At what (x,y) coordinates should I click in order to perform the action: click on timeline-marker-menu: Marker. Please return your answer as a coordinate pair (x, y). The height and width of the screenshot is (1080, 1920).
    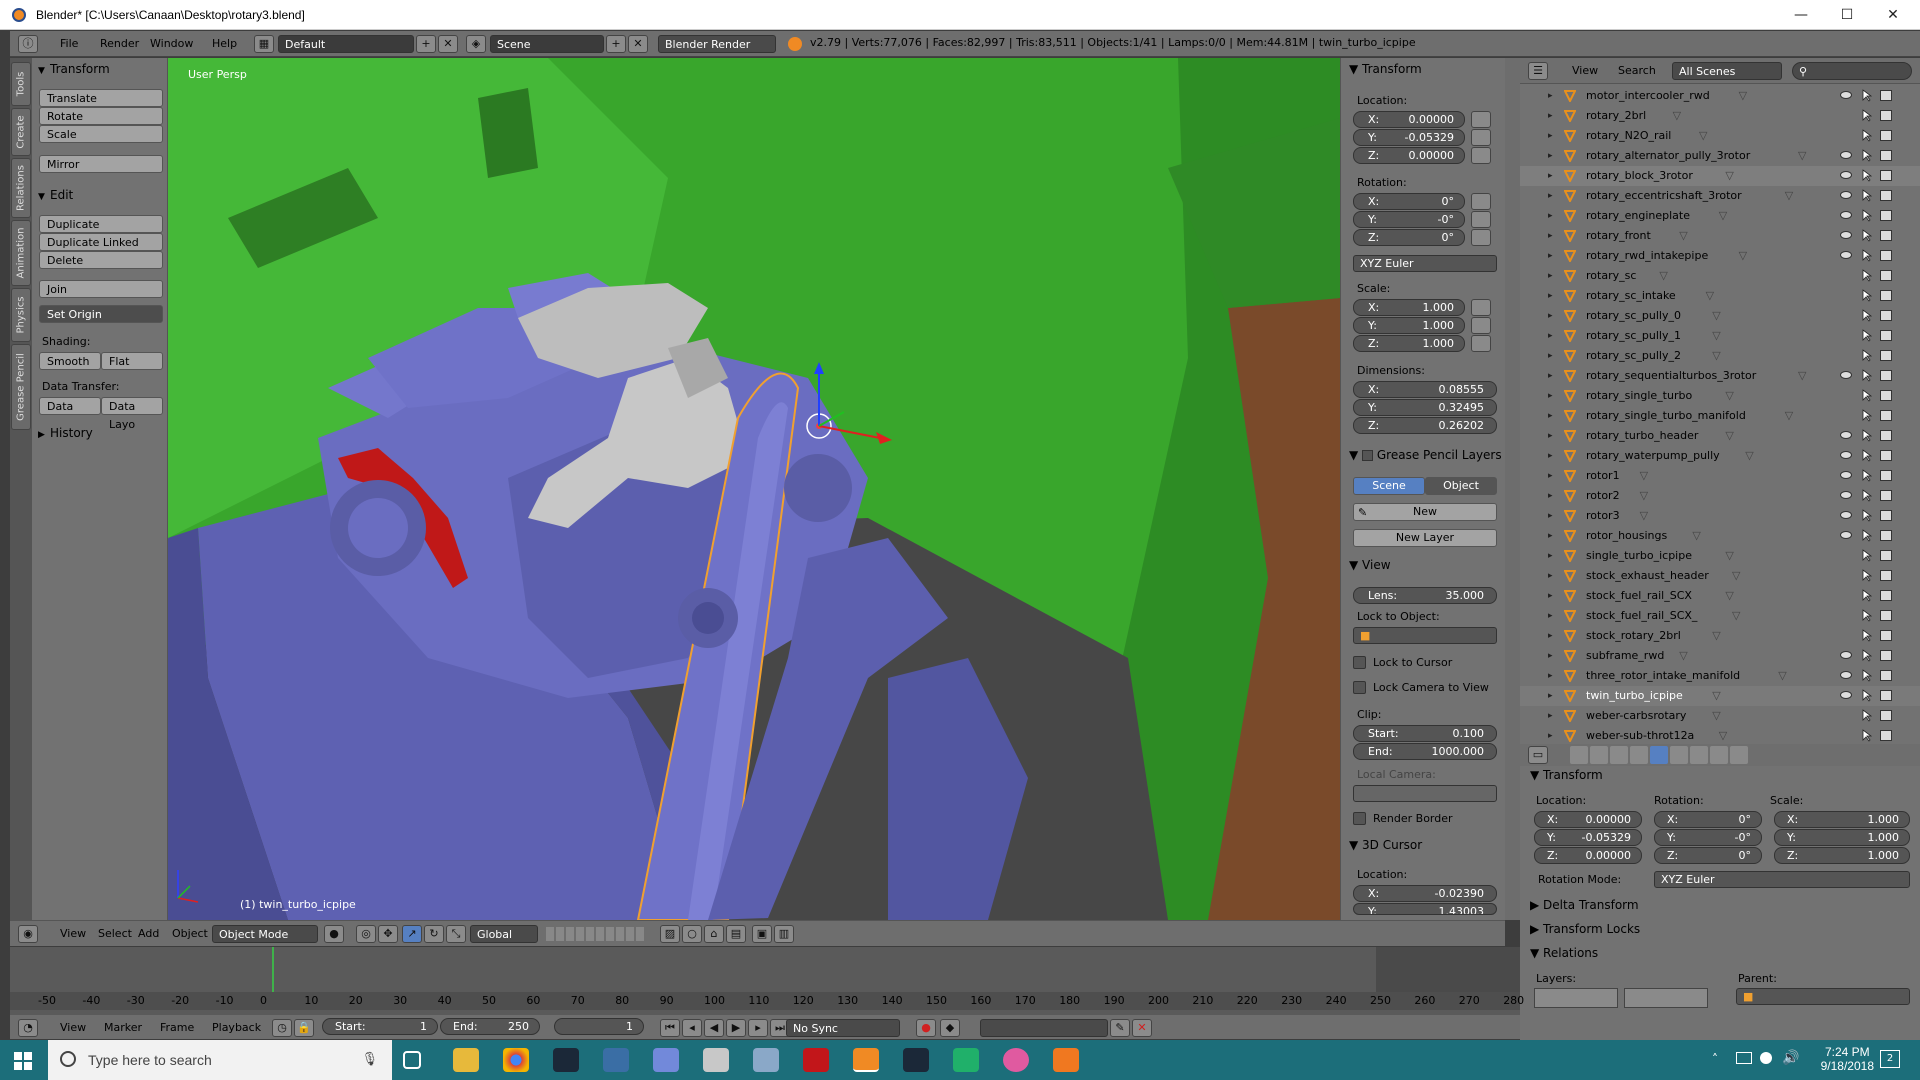
    Looking at the image, I should click on (123, 1028).